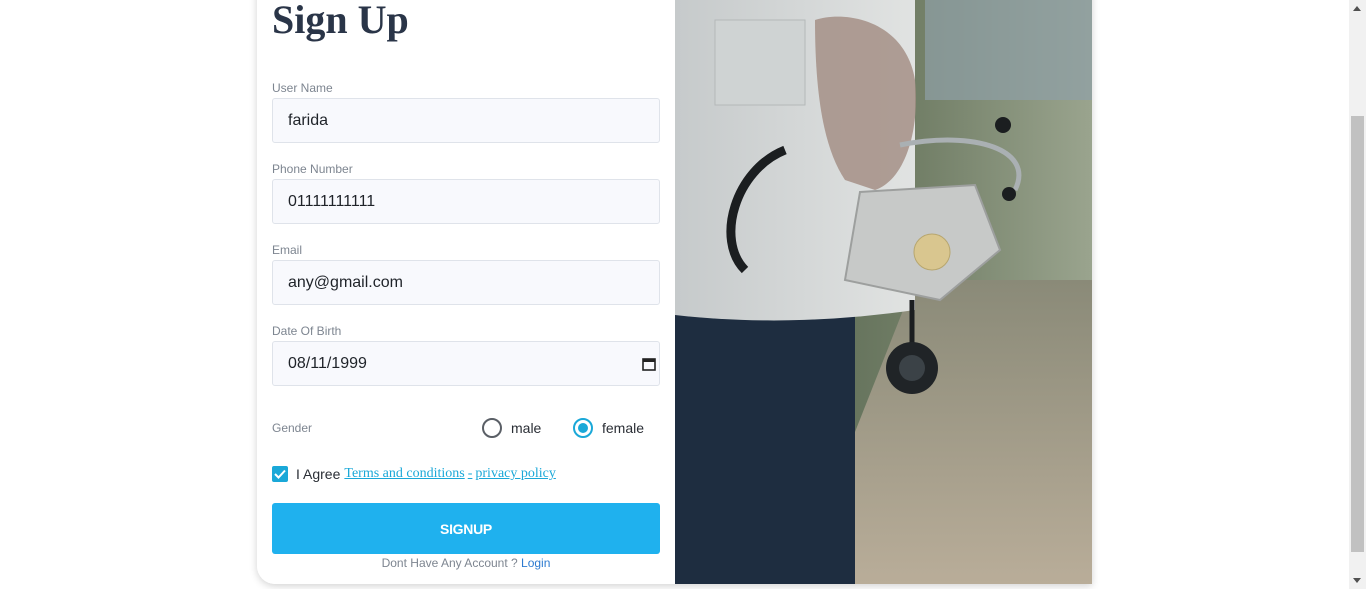  I want to click on scroll-down-icon, so click(1357, 580).